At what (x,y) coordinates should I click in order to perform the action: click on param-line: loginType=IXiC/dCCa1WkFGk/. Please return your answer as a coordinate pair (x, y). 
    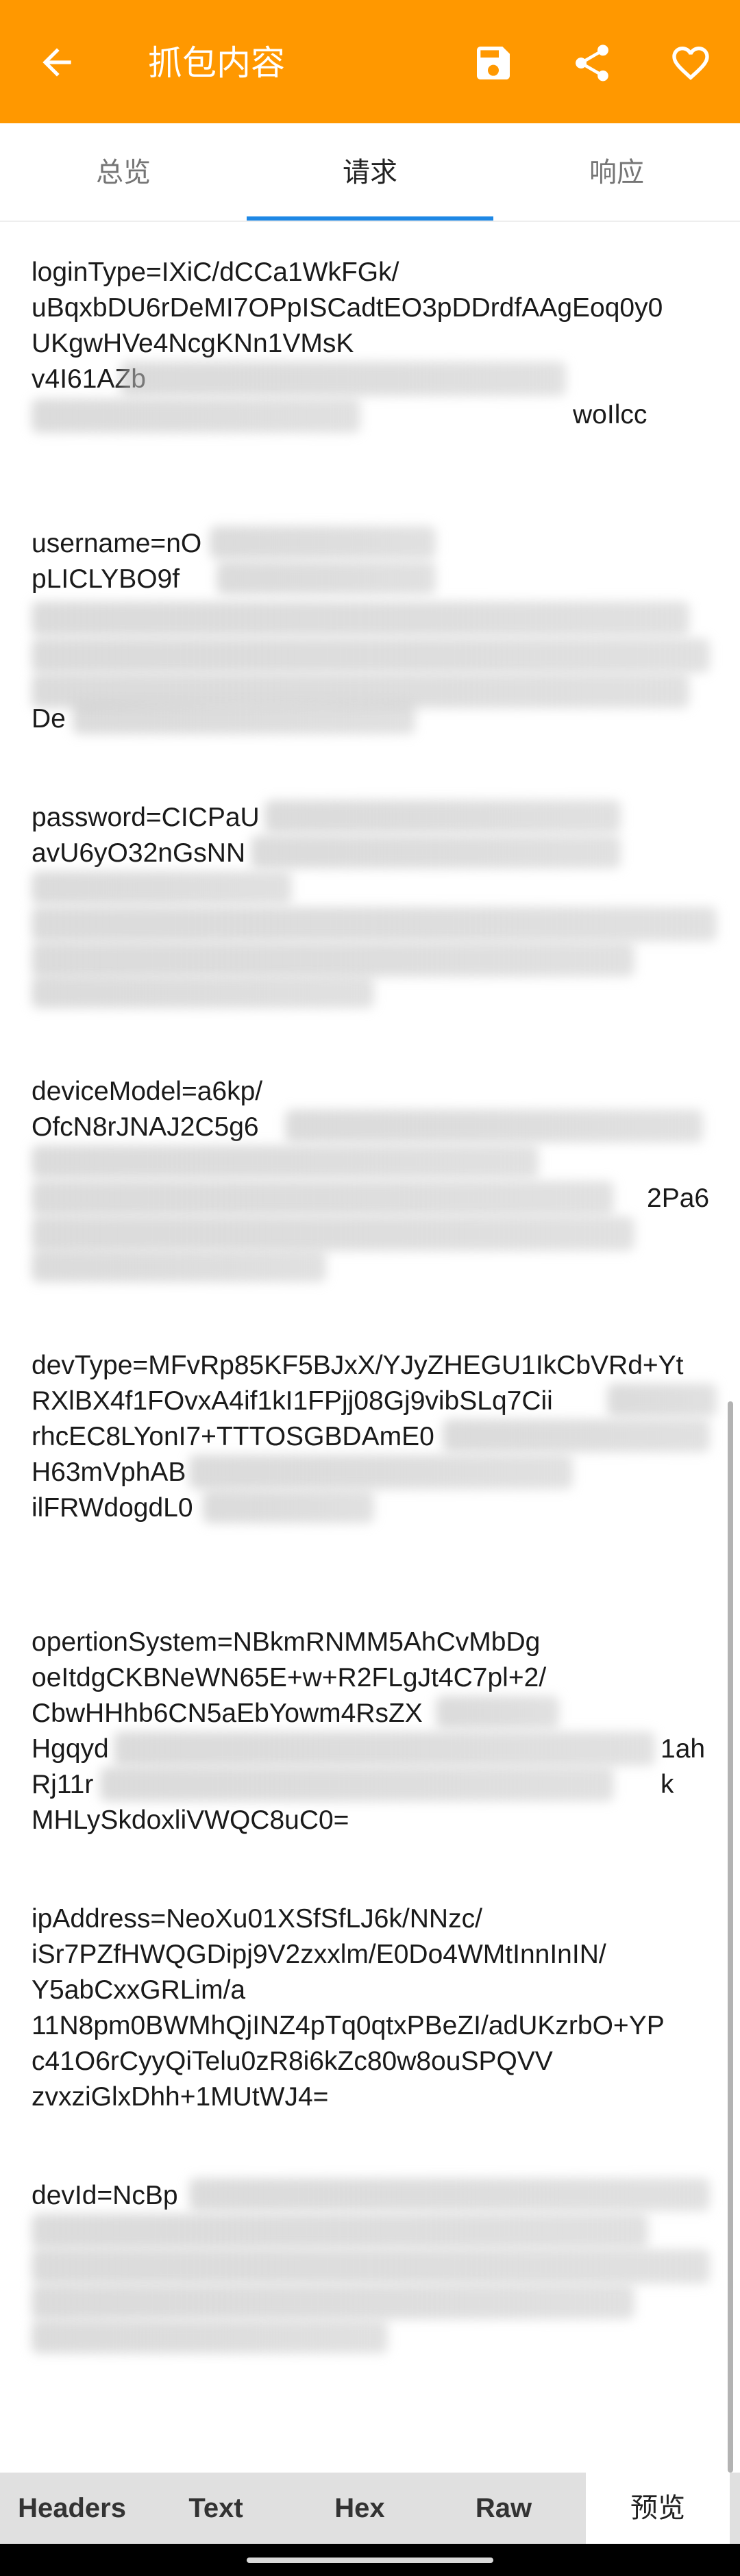
    Looking at the image, I should click on (215, 272).